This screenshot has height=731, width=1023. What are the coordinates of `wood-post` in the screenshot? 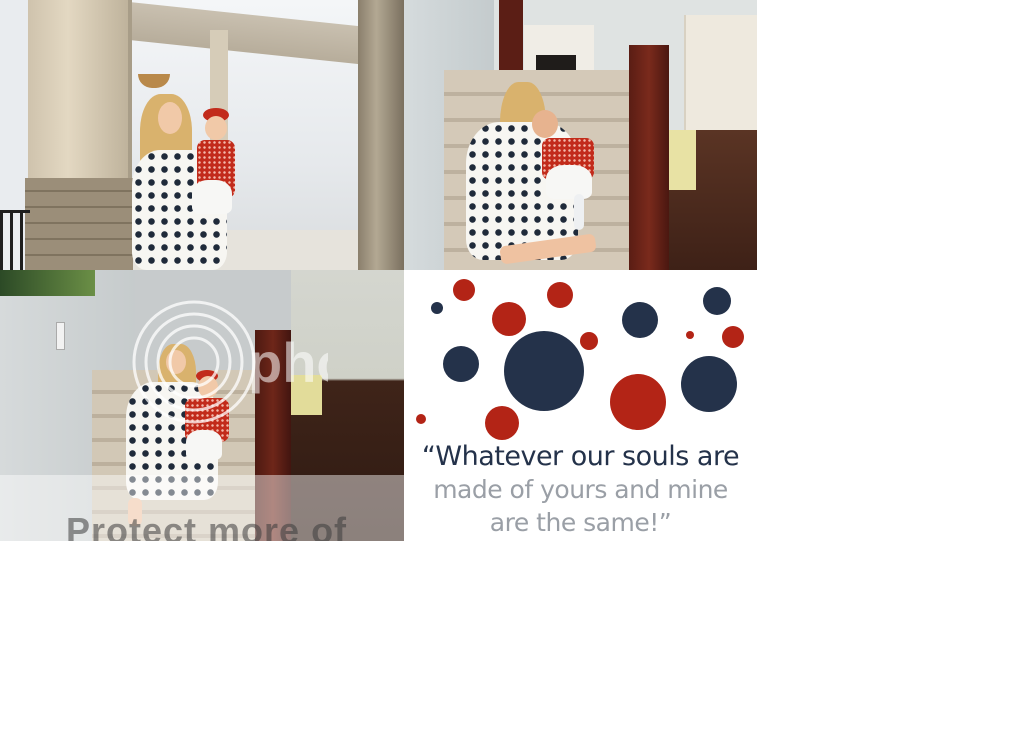 It's located at (381, 135).